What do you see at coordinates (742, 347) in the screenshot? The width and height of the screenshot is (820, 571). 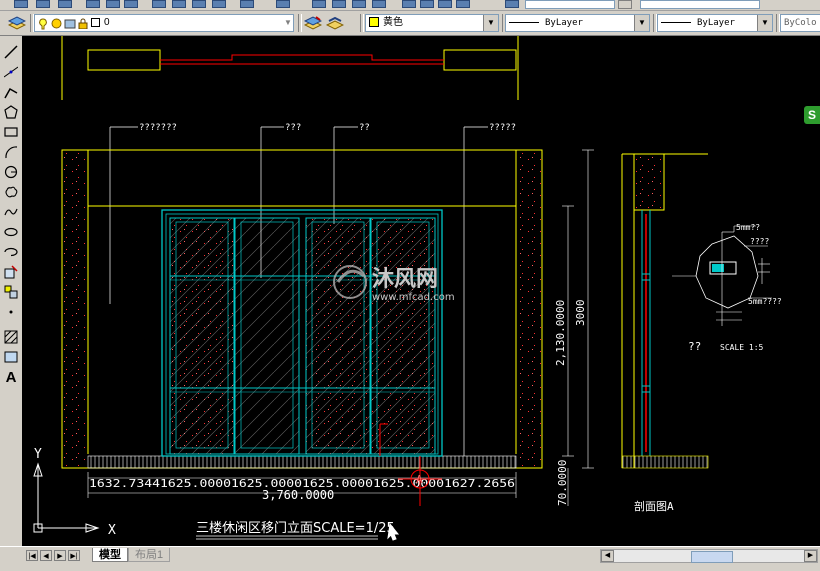 I see `detail-scale: SCALE 1:5` at bounding box center [742, 347].